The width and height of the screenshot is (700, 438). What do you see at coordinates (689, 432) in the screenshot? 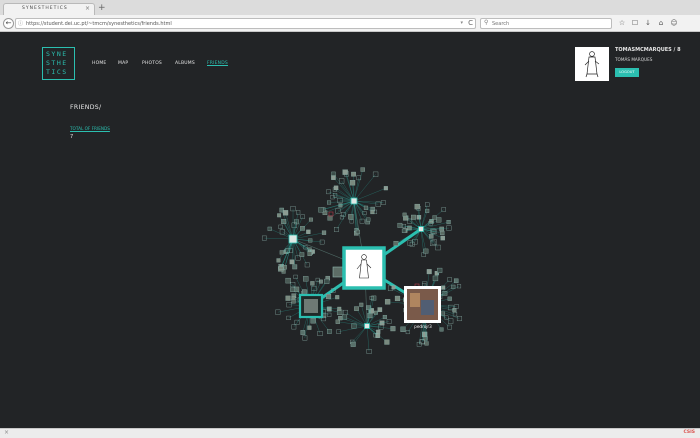
I see `status-badge: CSIS` at bounding box center [689, 432].